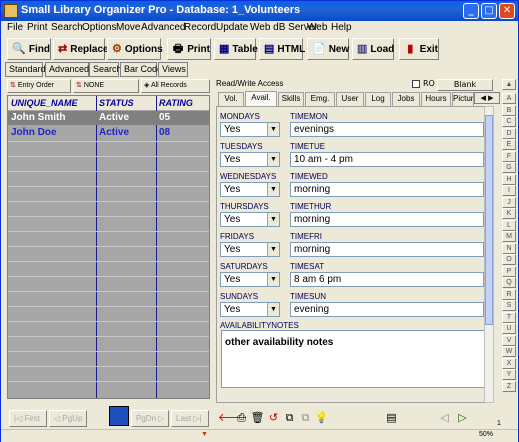  I want to click on alphabet-letter-m: M, so click(509, 236).